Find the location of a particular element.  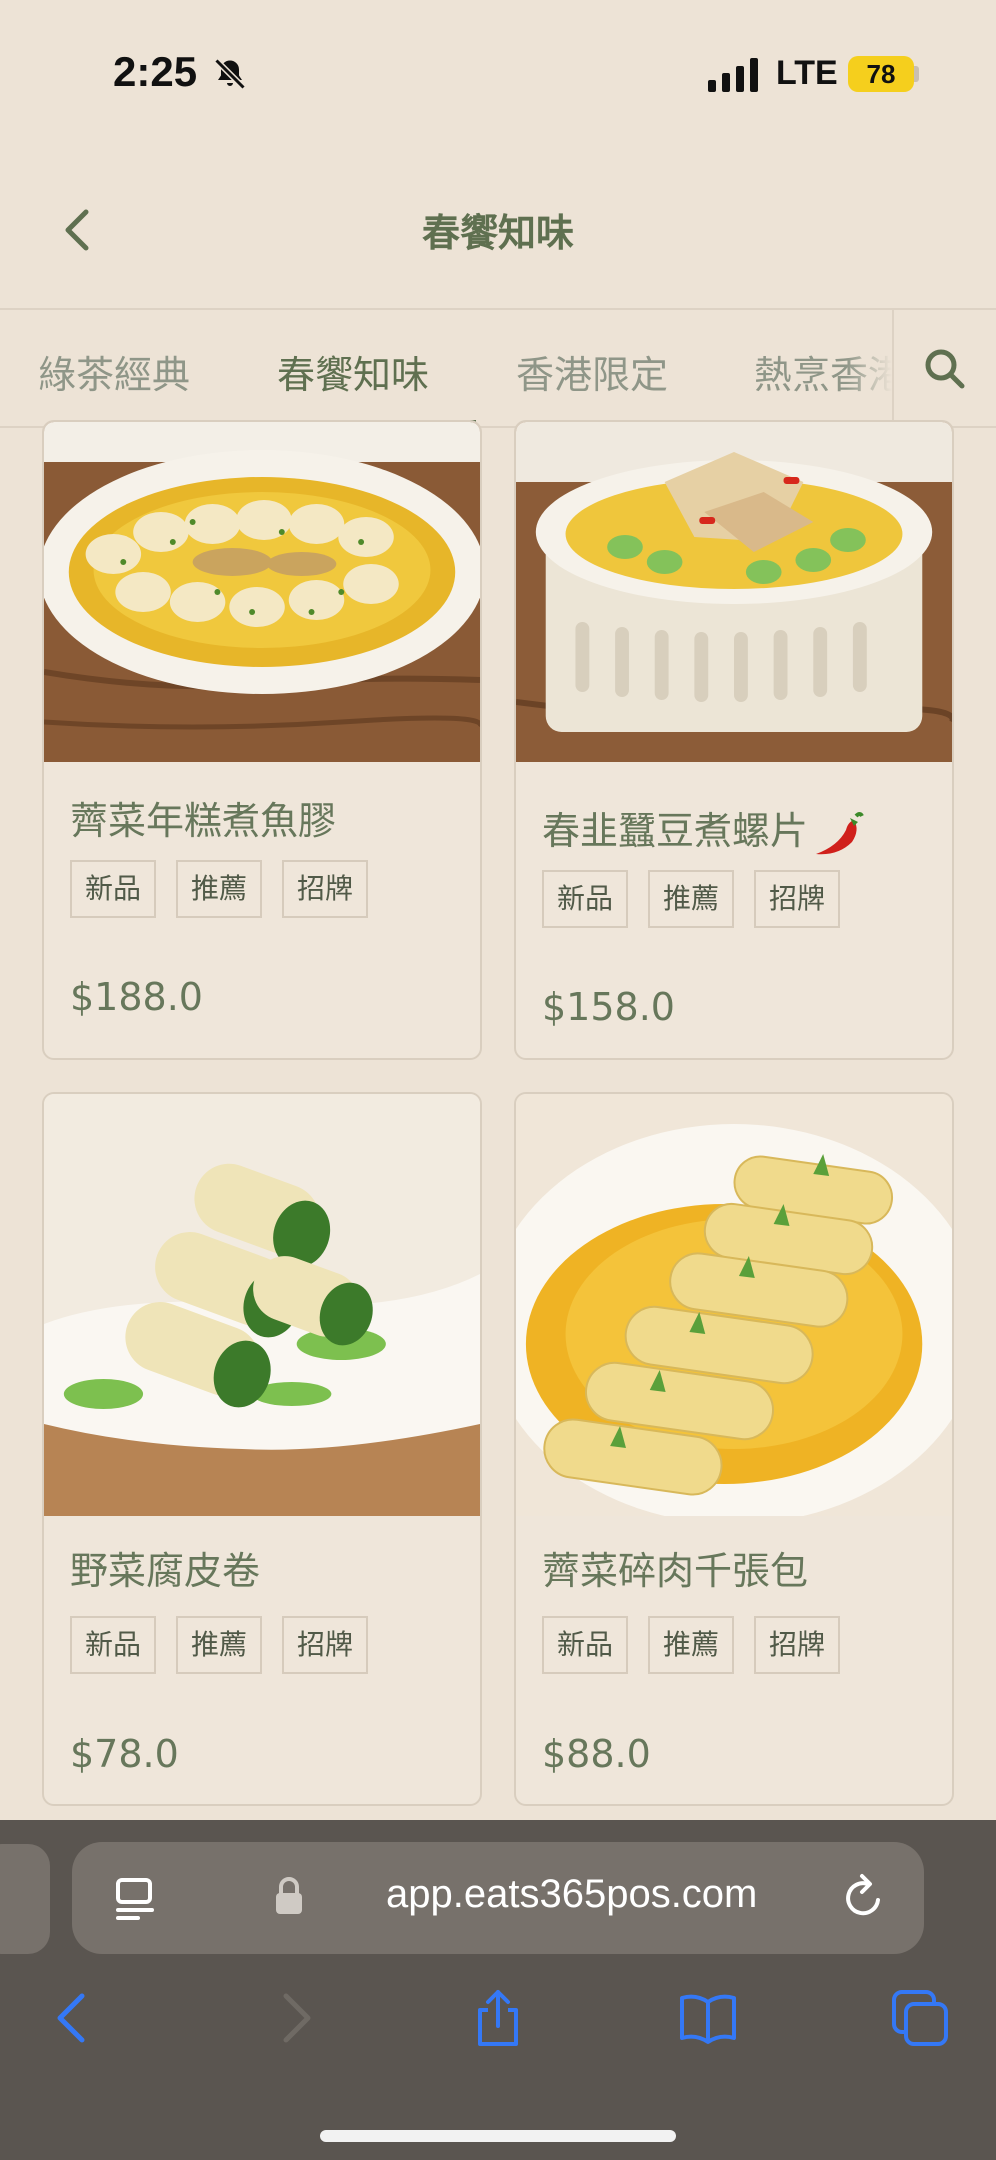

search-icon is located at coordinates (945, 369).